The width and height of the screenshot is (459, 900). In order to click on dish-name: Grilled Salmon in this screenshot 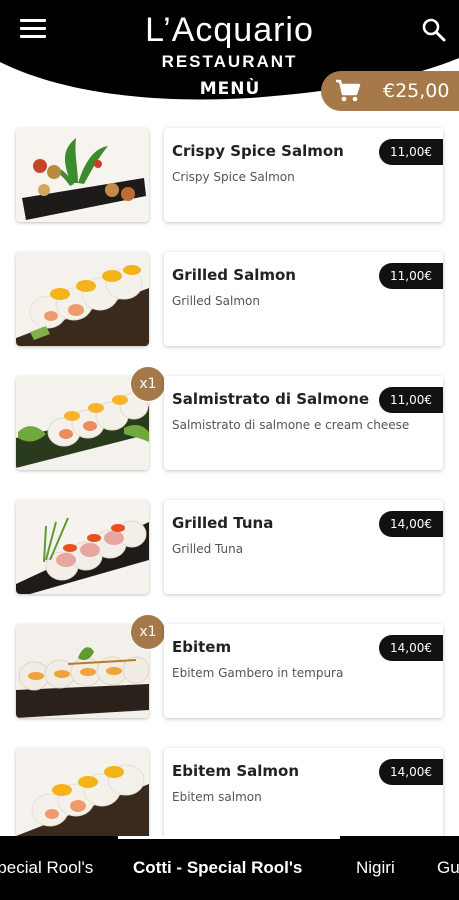, I will do `click(234, 275)`.